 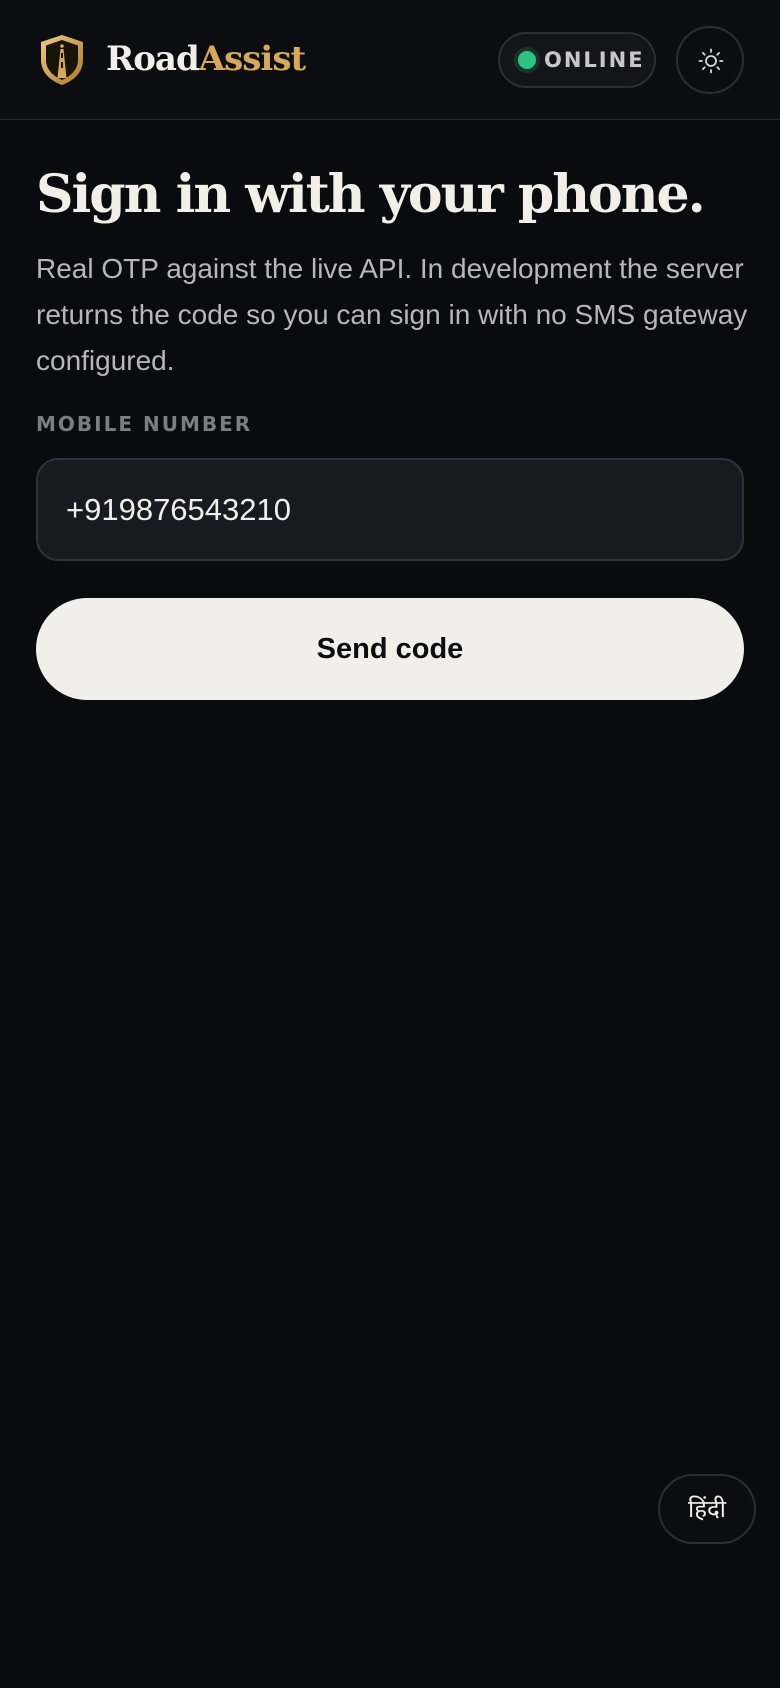 What do you see at coordinates (594, 60) in the screenshot?
I see `status-label: ONLINE` at bounding box center [594, 60].